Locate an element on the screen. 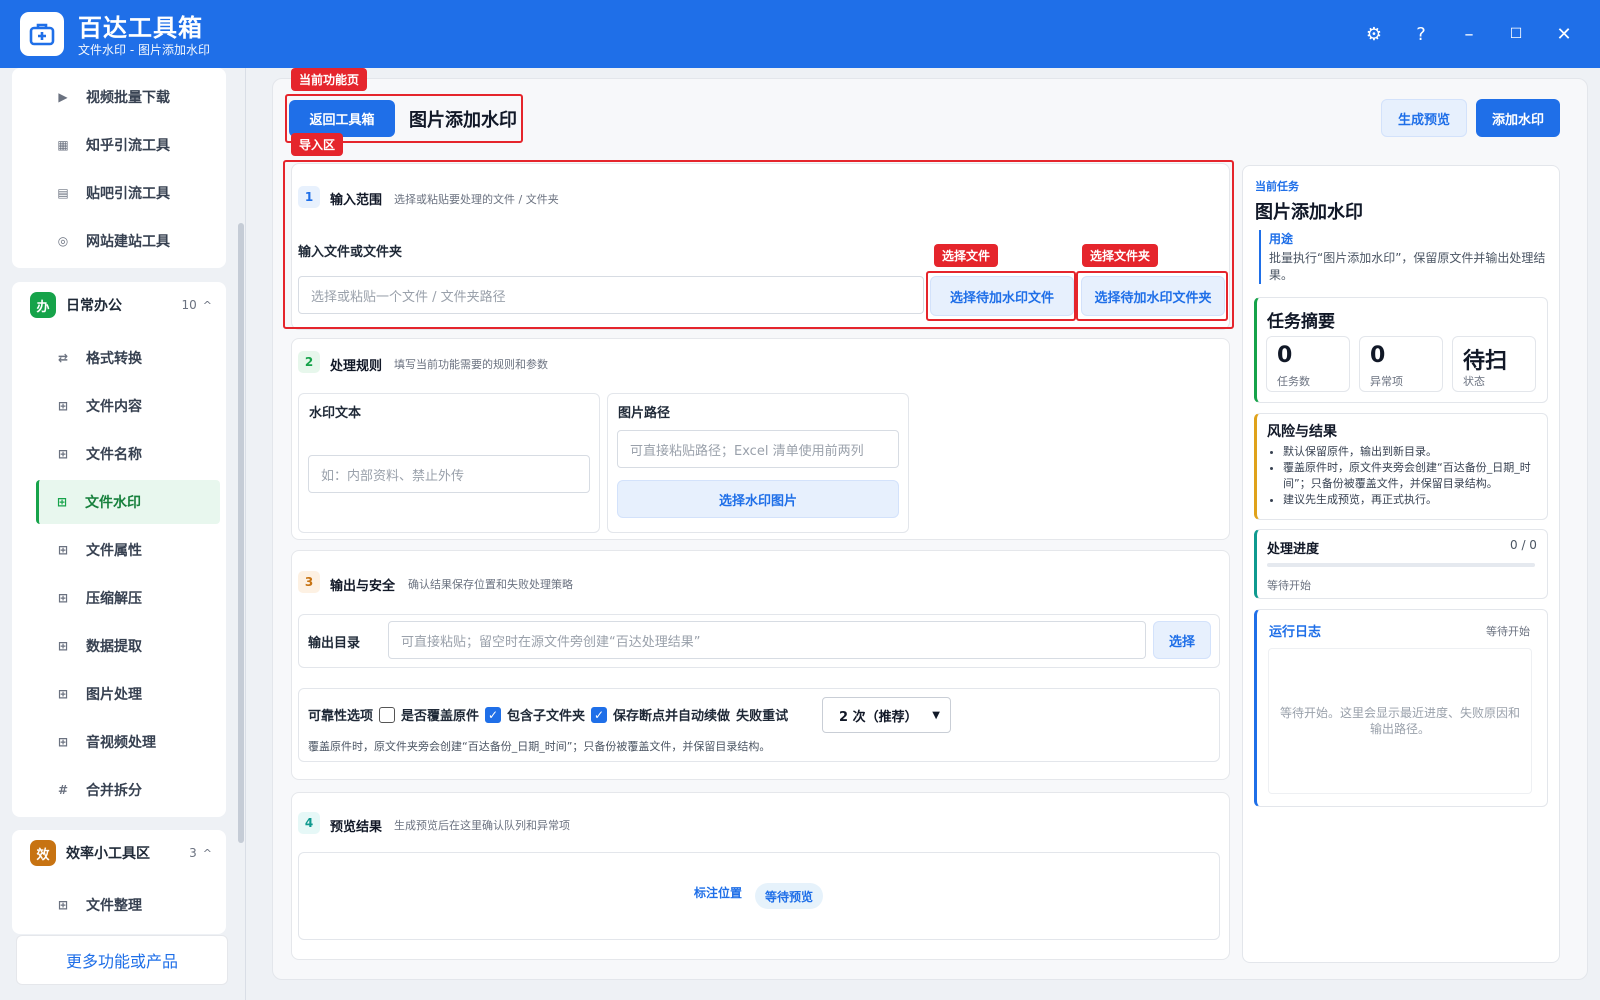 This screenshot has width=1600, height=1000. sidebar-item-label: 文件水印 is located at coordinates (113, 503).